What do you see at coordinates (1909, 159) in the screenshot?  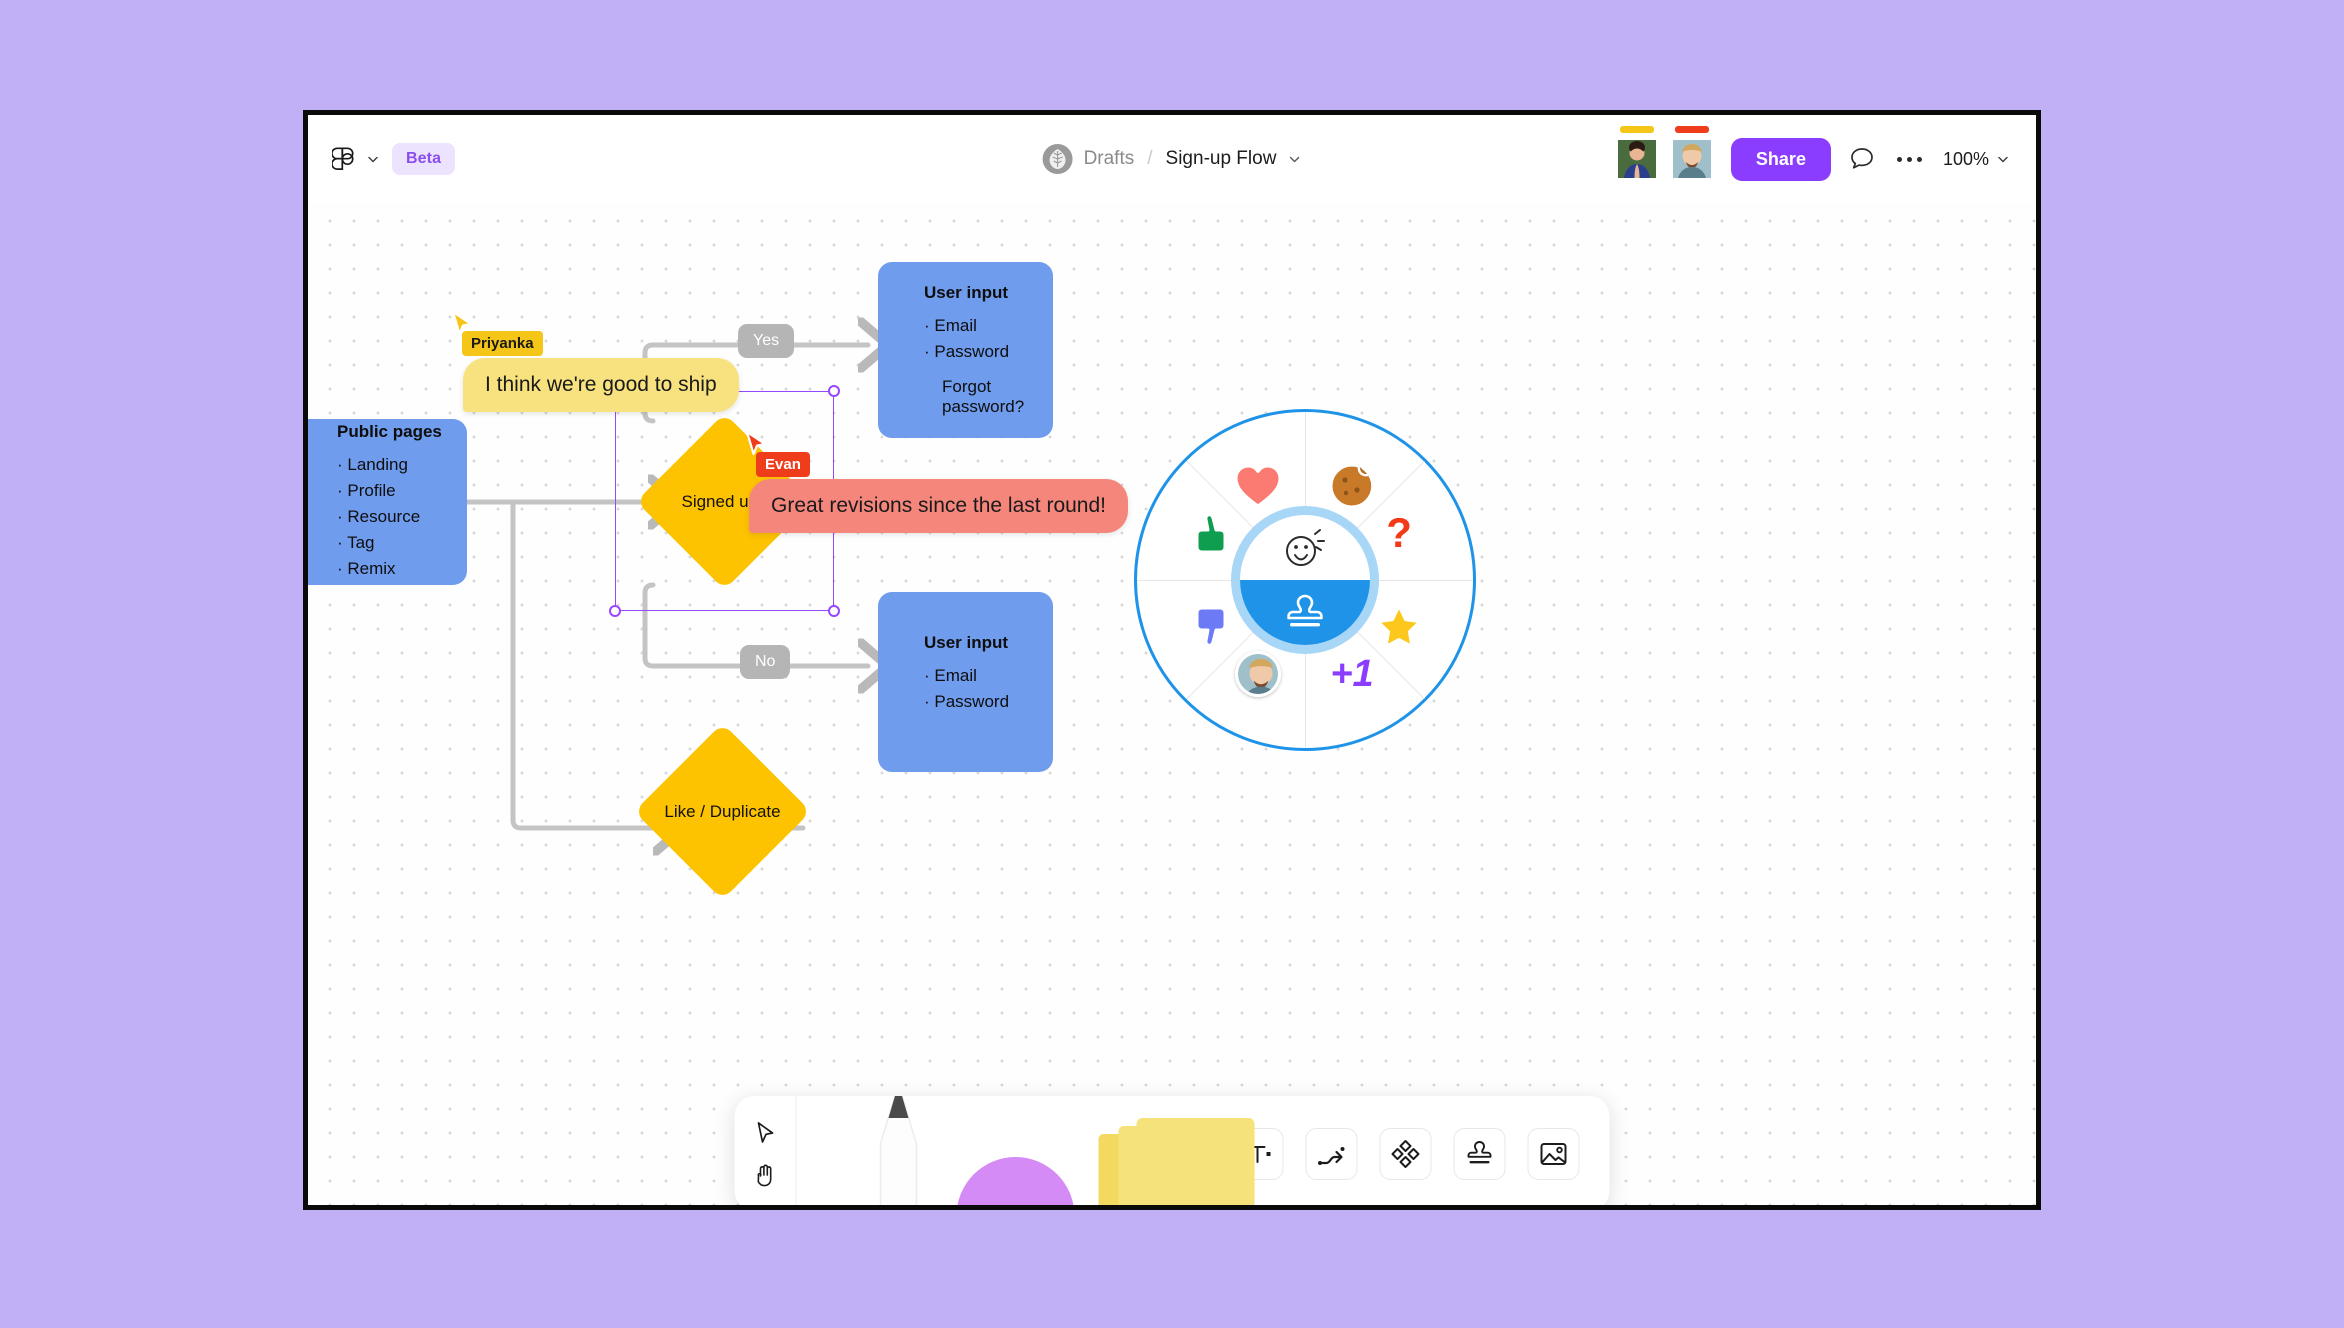 I see `more-options-icon` at bounding box center [1909, 159].